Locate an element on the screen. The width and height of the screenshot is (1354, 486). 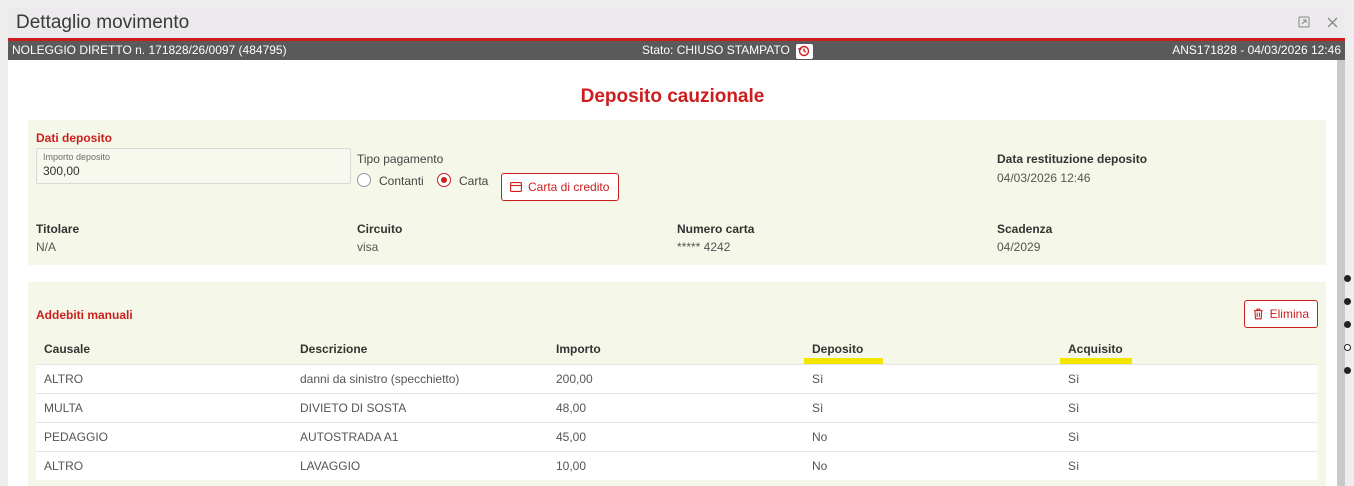
radio-carta-label: Carta is located at coordinates (473, 181).